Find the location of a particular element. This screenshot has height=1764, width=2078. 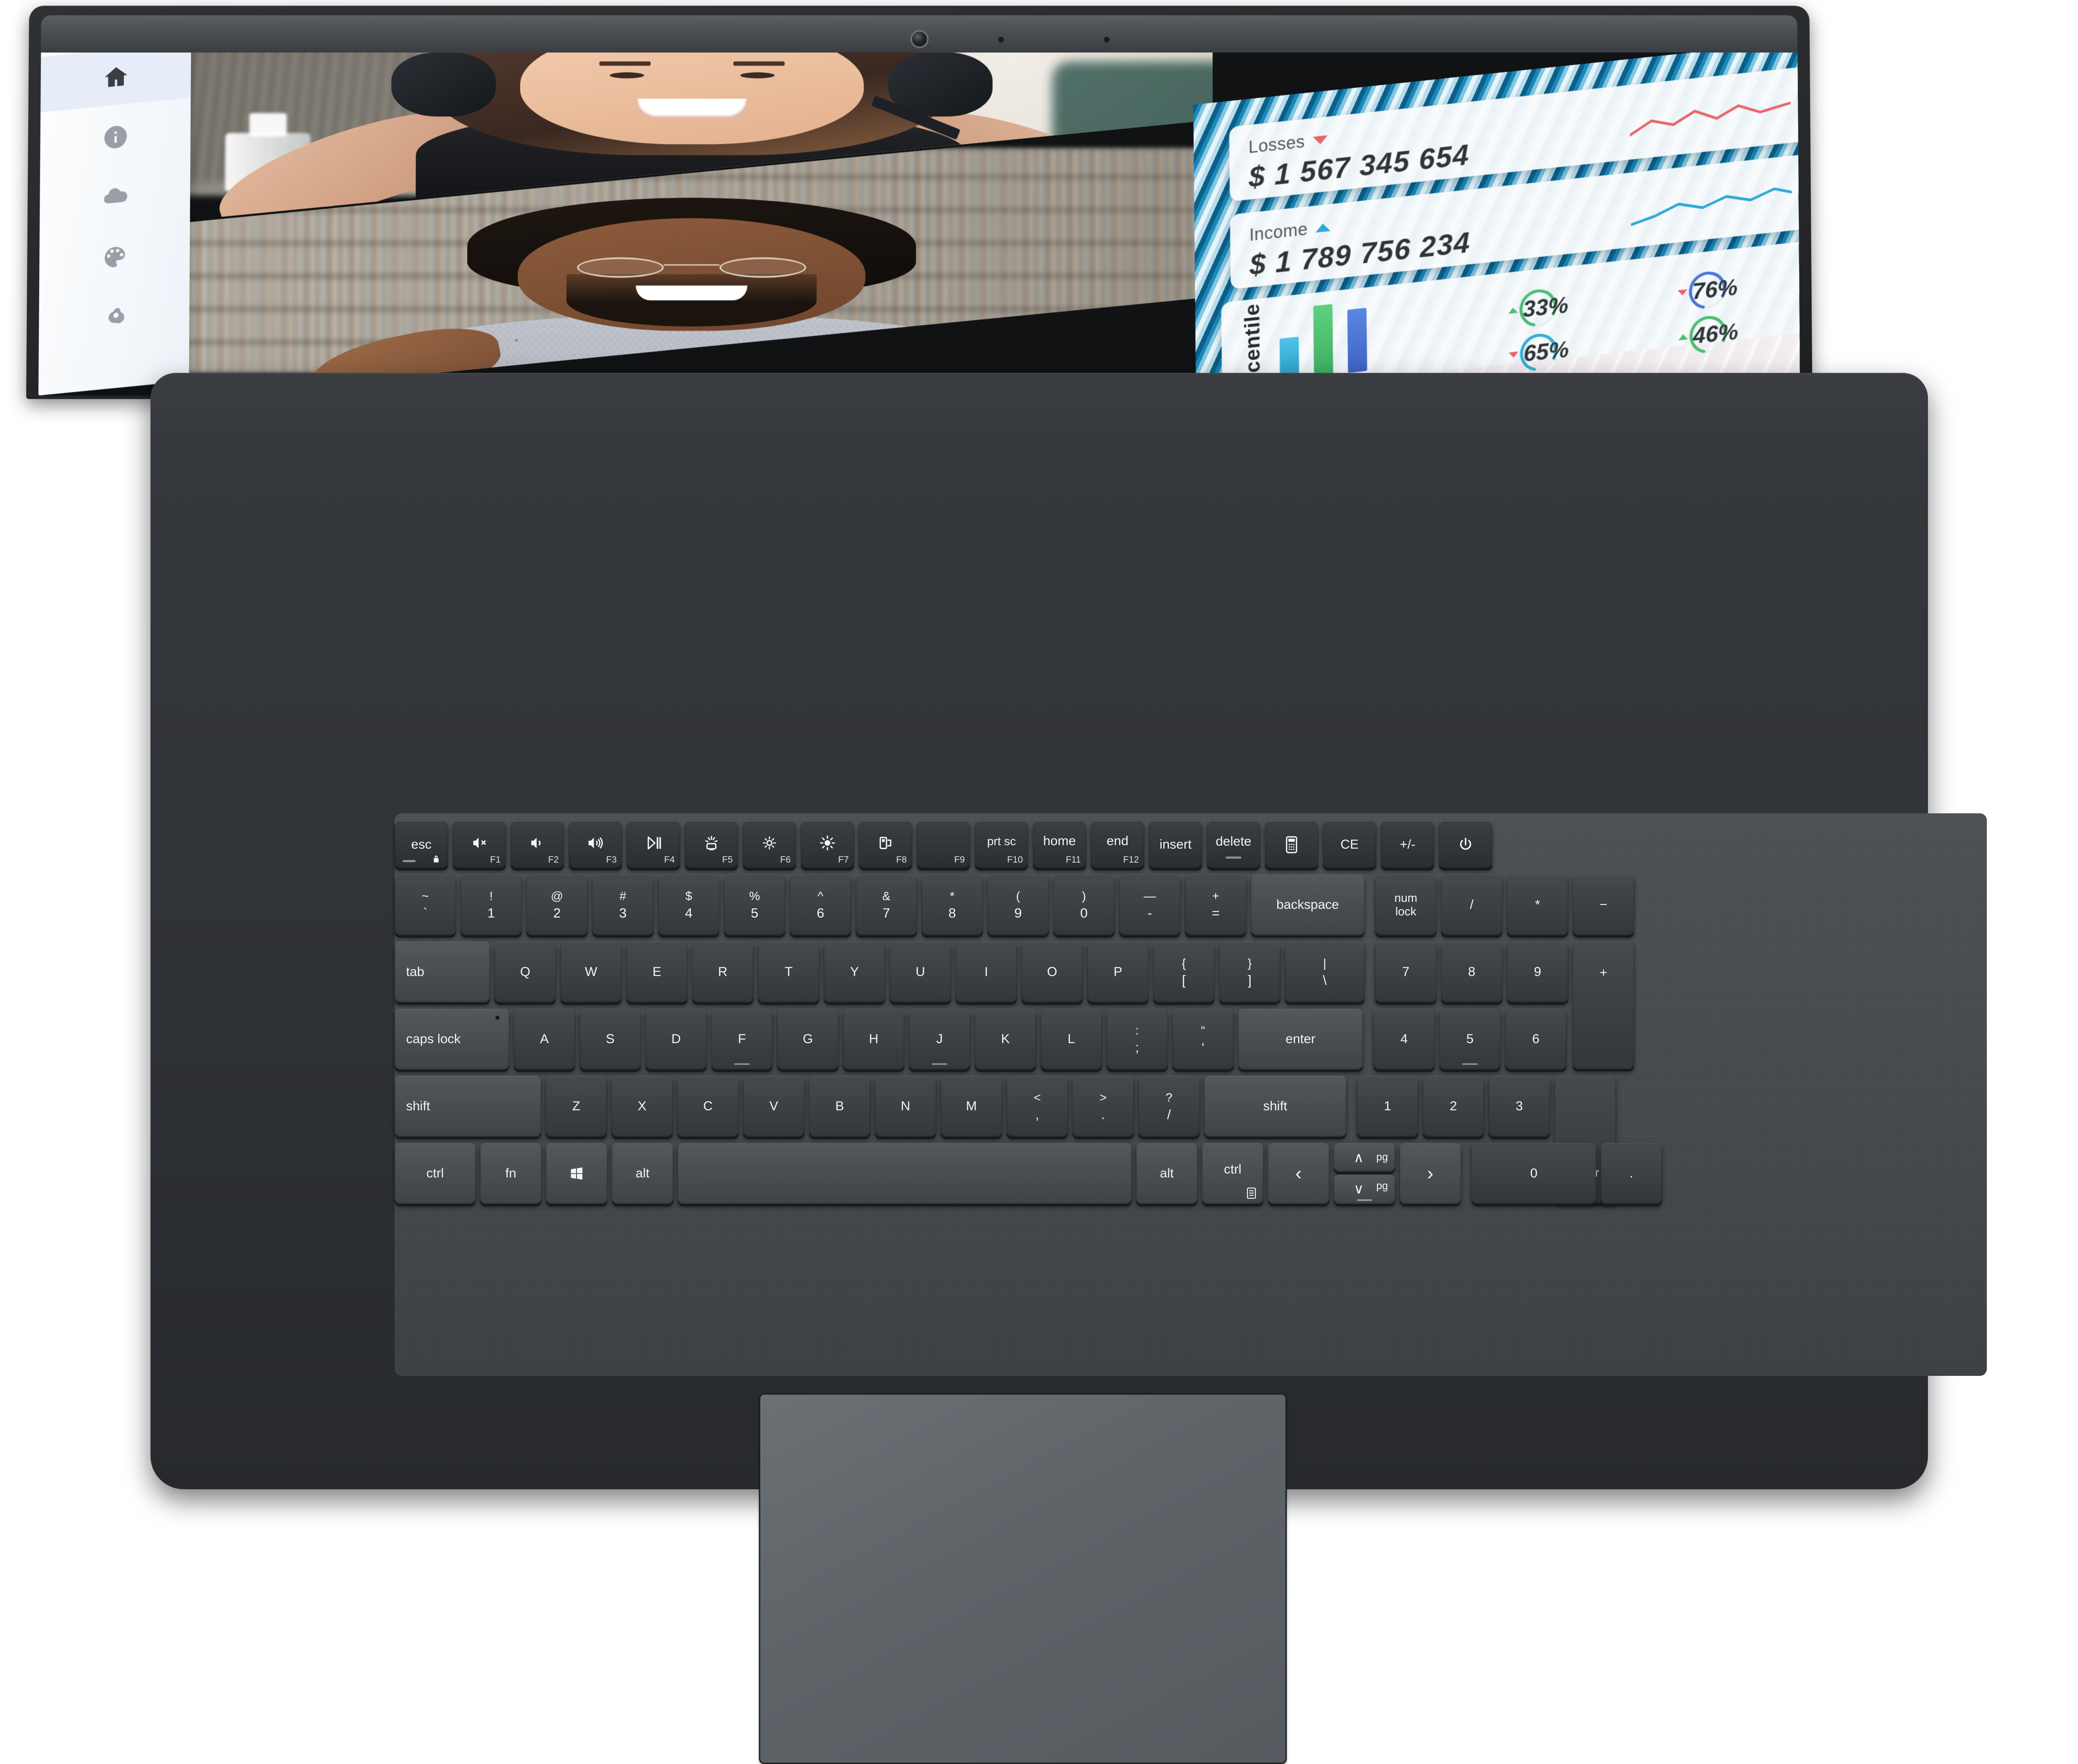

key-power is located at coordinates (1465, 845).